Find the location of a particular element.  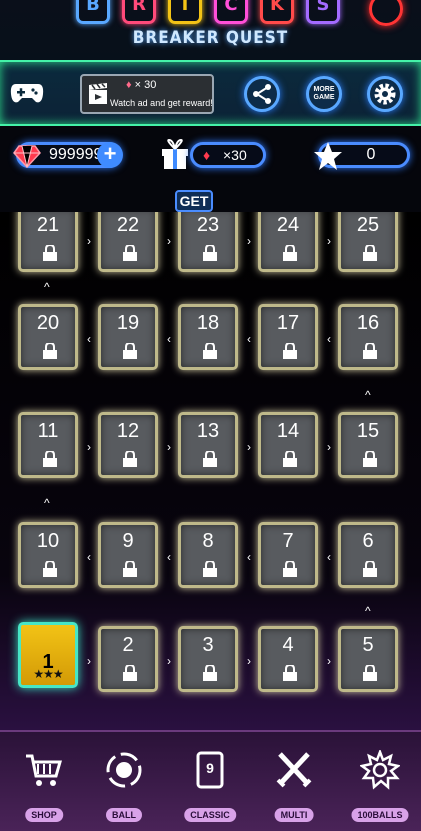

logo-letter-b: B is located at coordinates (93, 12).